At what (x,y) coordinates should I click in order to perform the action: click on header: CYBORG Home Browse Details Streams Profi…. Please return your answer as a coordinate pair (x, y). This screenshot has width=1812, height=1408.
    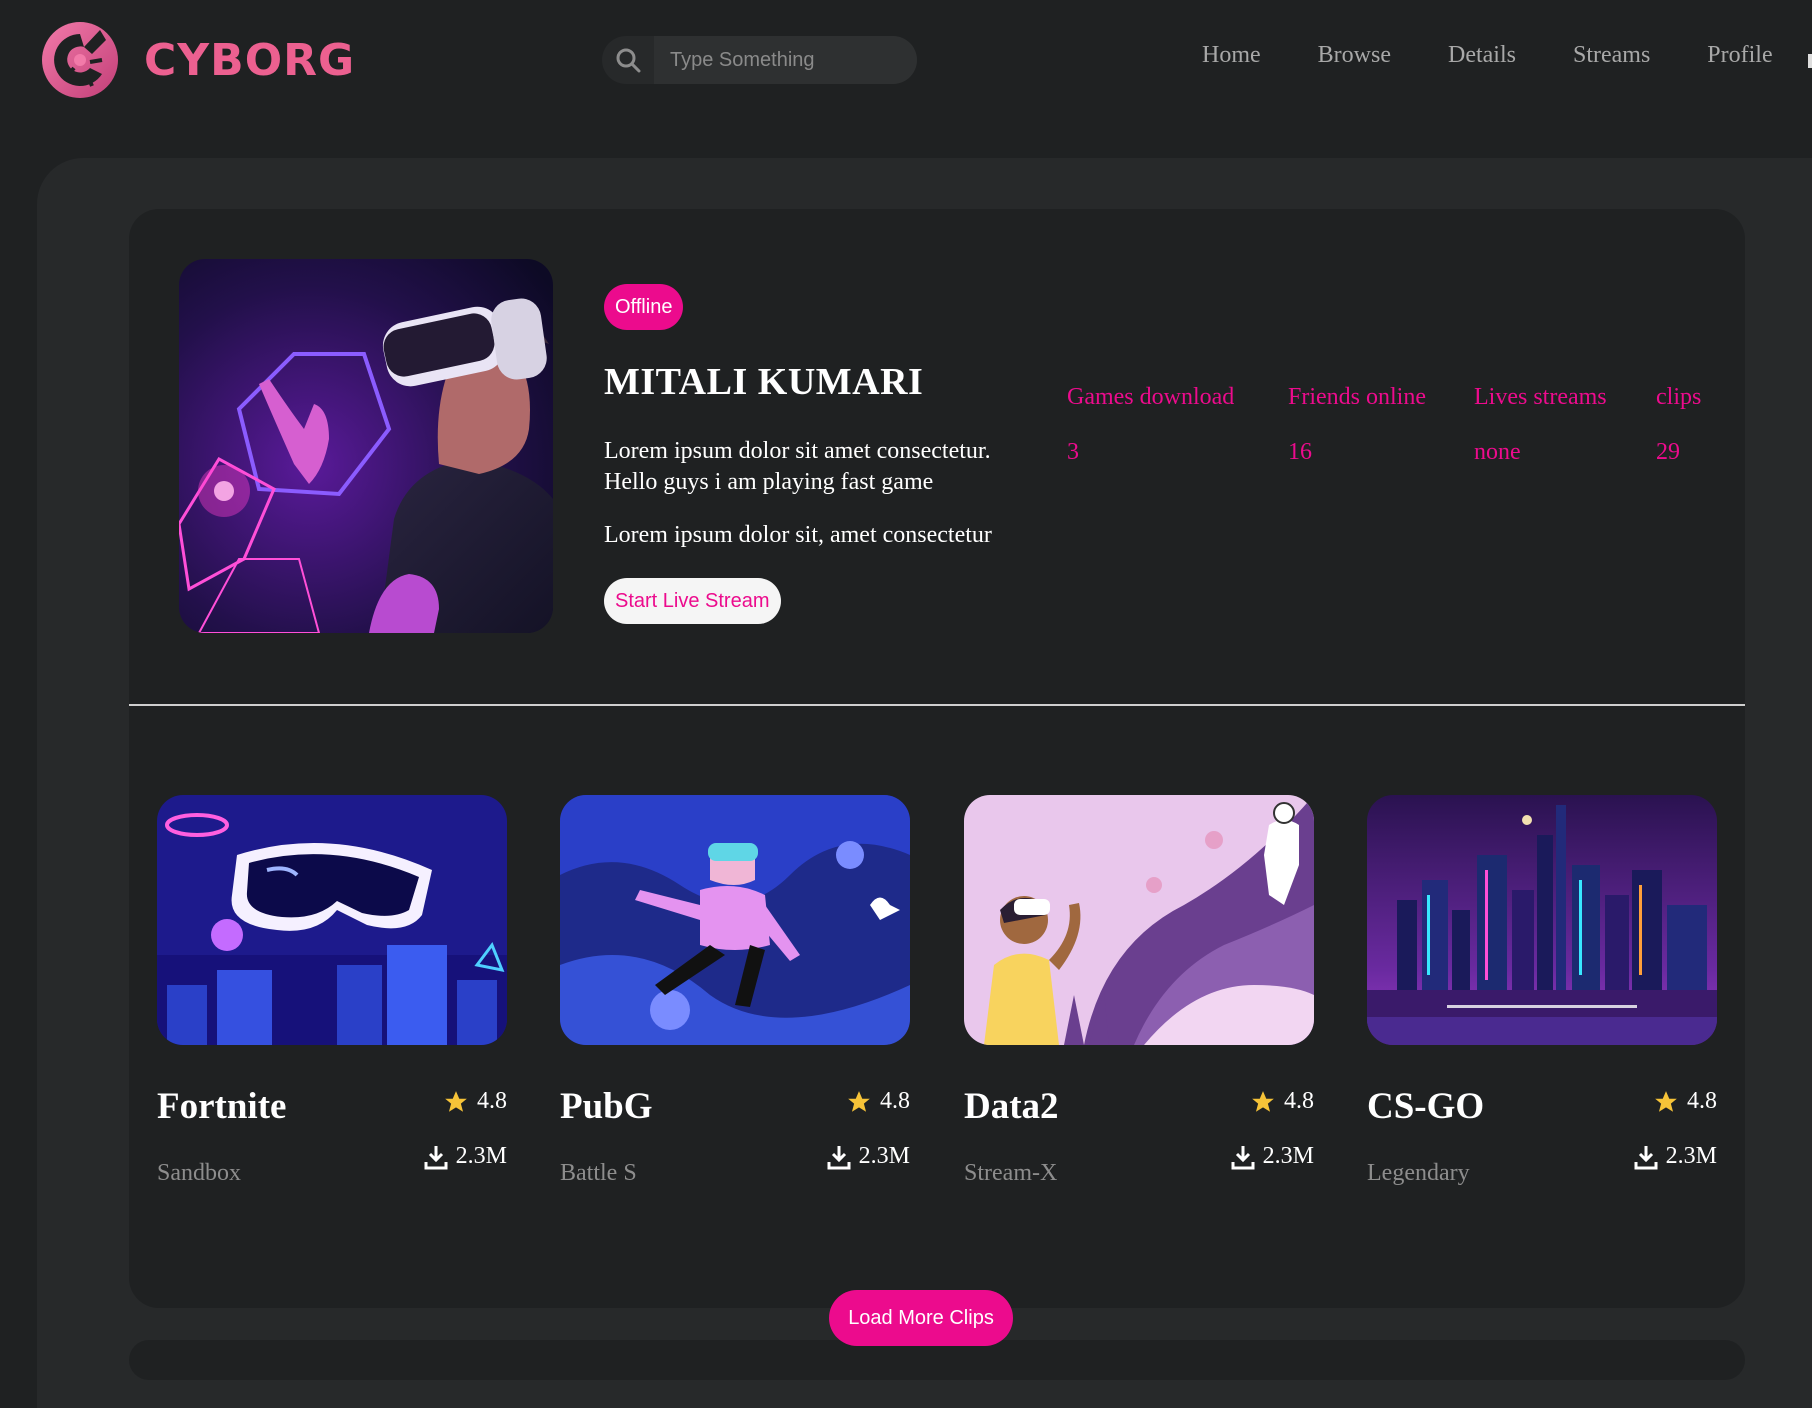
    Looking at the image, I should click on (906, 60).